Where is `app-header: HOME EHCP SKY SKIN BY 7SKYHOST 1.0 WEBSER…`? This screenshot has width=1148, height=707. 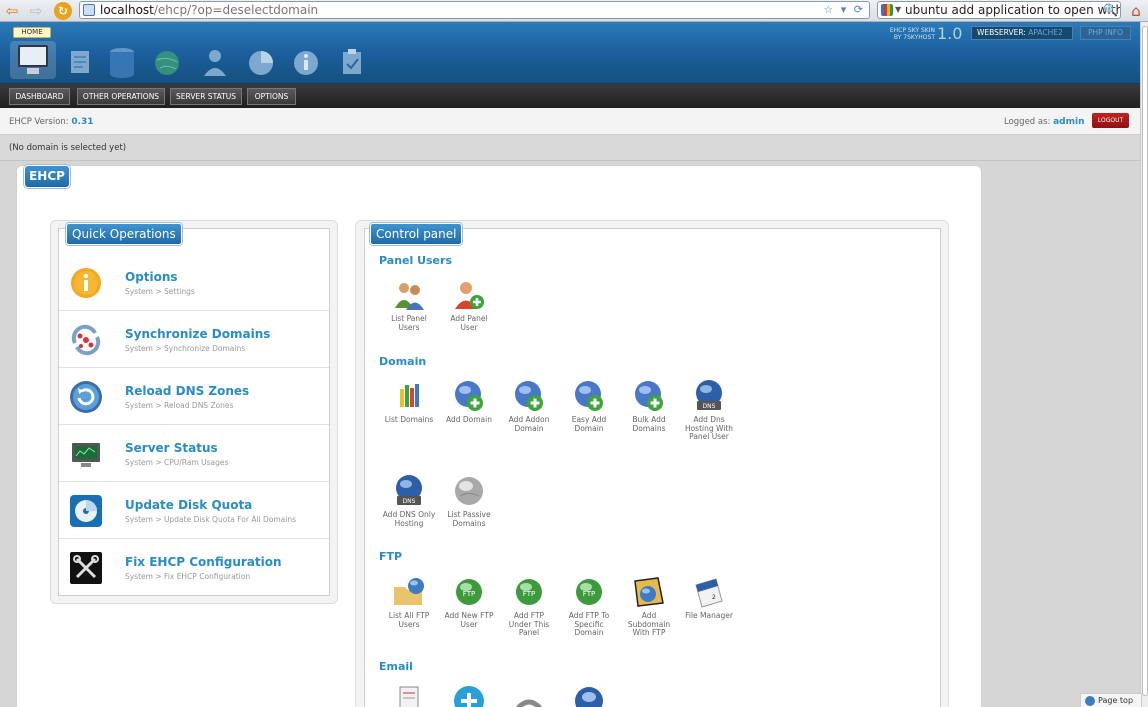
app-header: HOME EHCP SKY SKIN BY 7SKYHOST 1.0 WEBSER… is located at coordinates (570, 53).